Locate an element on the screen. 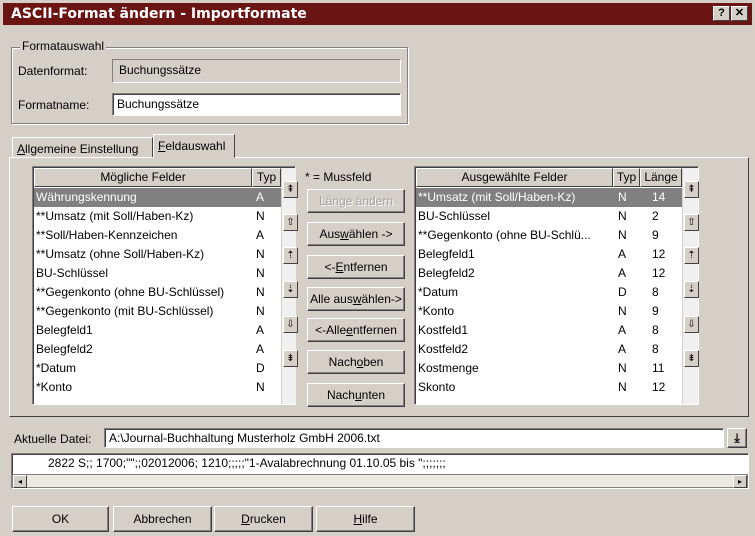 This screenshot has width=755, height=536. list-item: BU-Schlüssel N 2 is located at coordinates (549, 216).